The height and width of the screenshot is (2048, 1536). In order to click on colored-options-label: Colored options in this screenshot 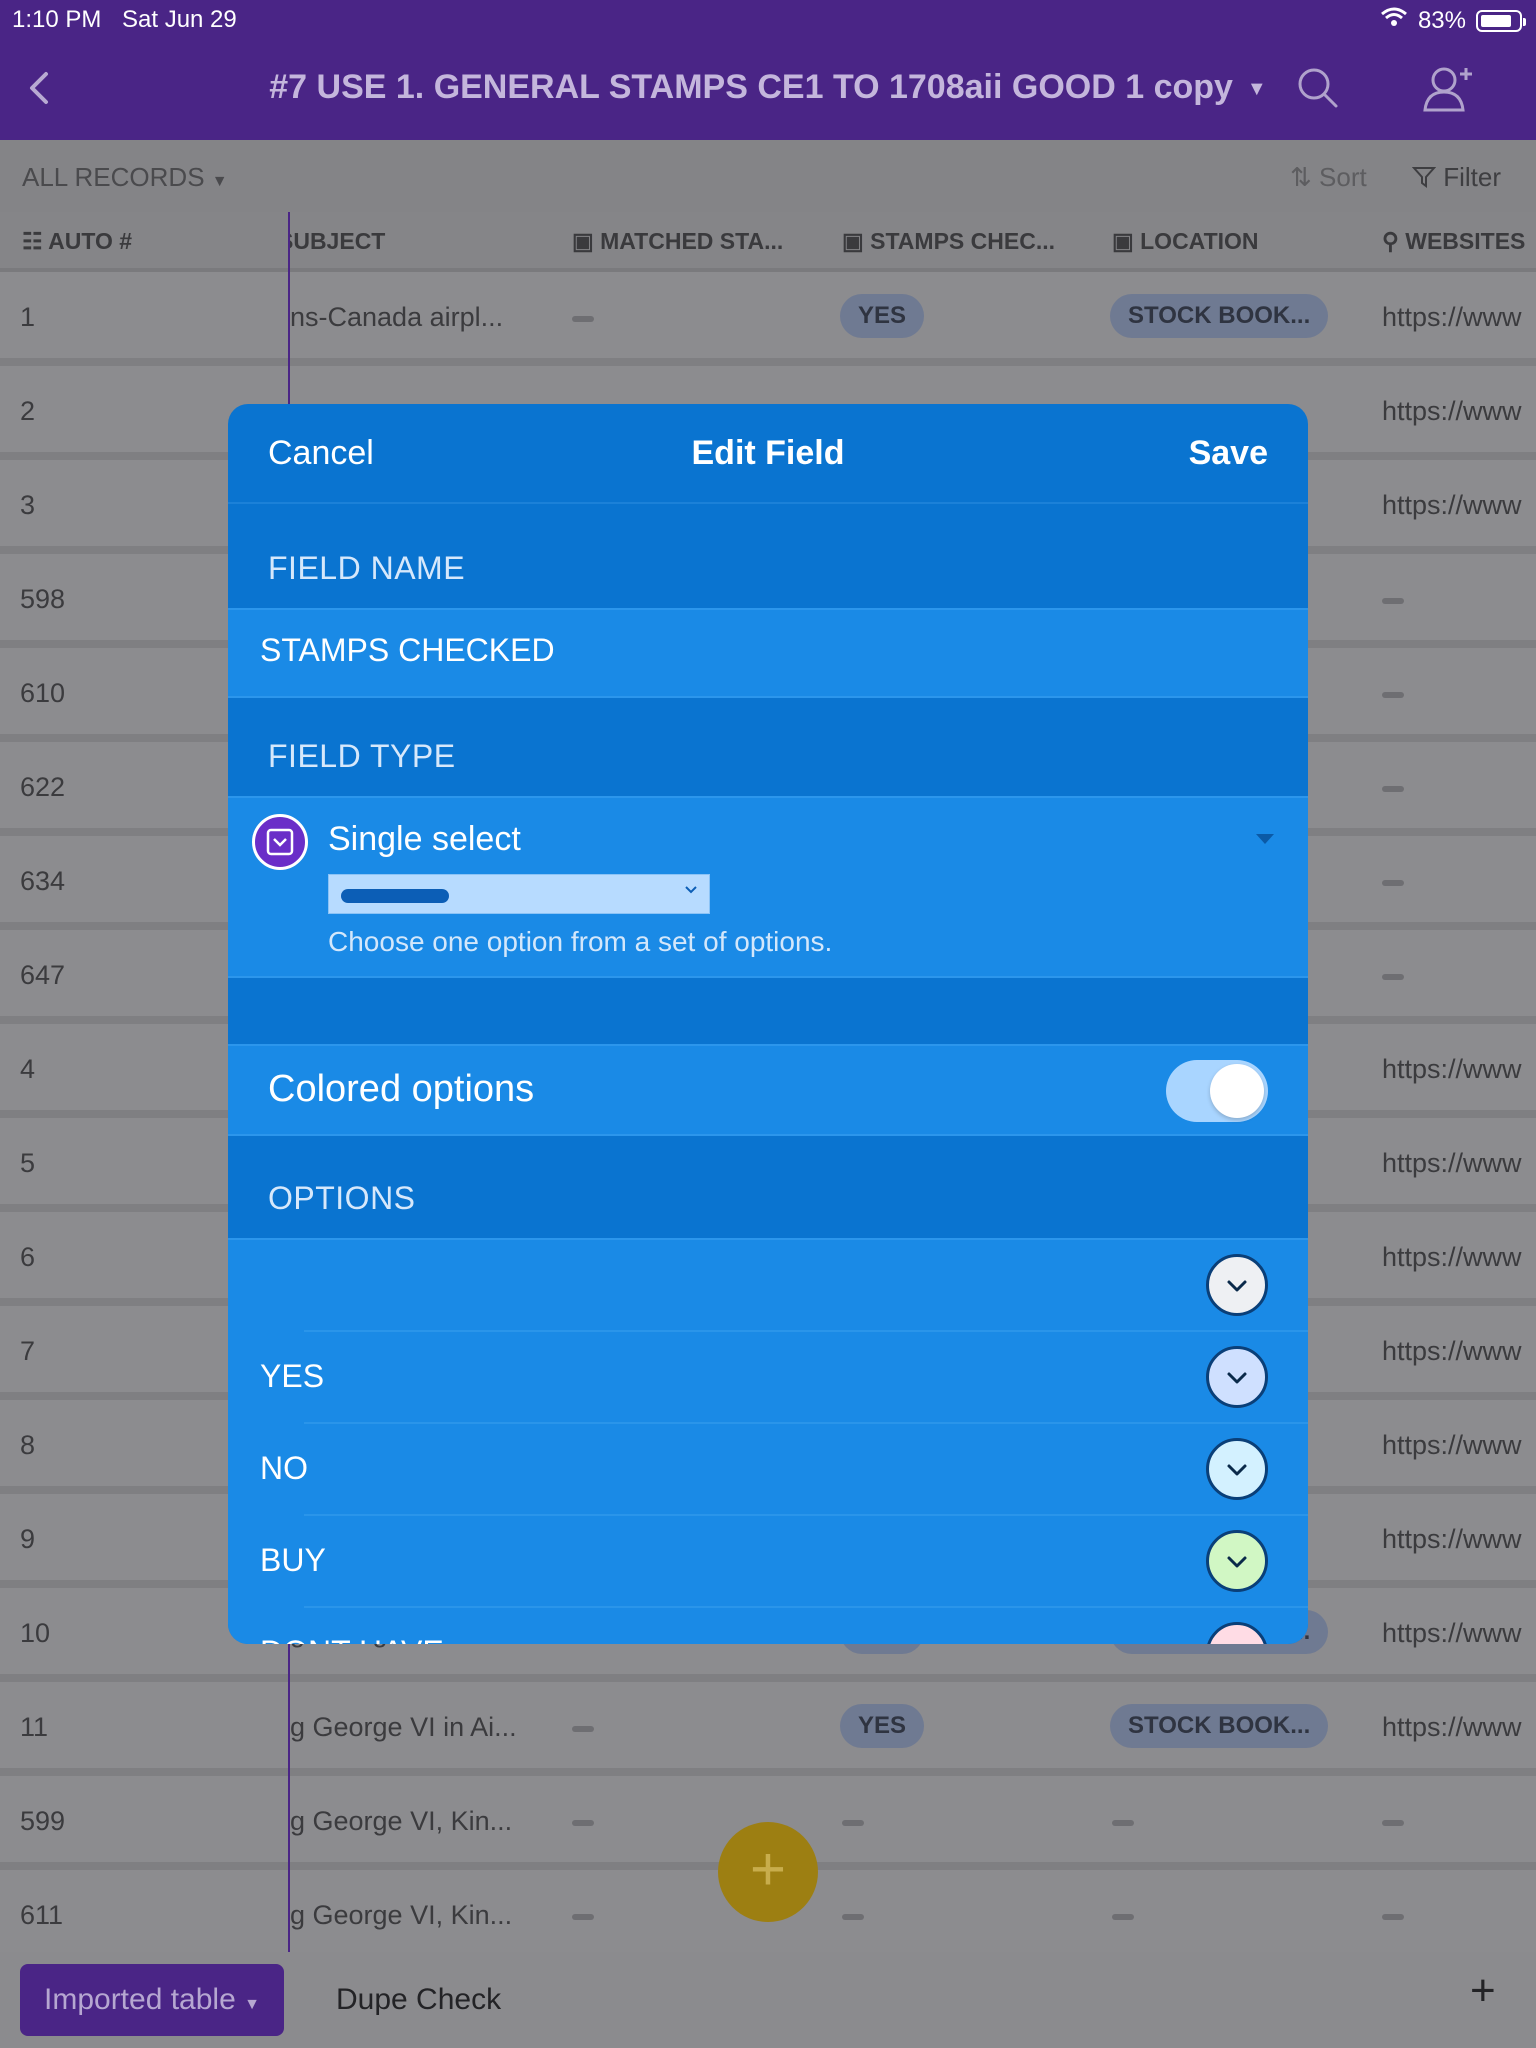, I will do `click(401, 1089)`.